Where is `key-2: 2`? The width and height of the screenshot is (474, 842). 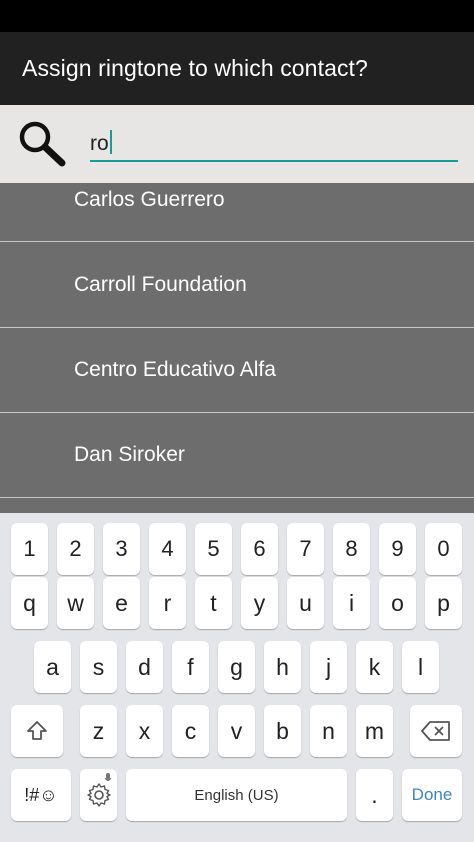
key-2: 2 is located at coordinates (75, 549).